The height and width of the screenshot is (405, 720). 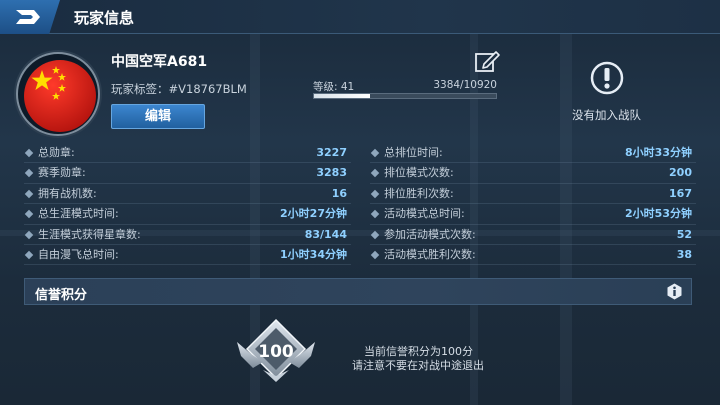 I want to click on stat-row: 总排位时间: 8小时33分钟, so click(x=533, y=153).